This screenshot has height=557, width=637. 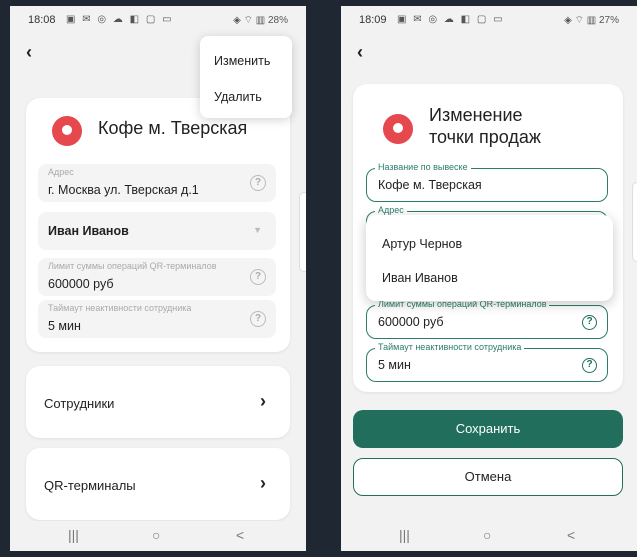 I want to click on timeout-value: 5 мин, so click(x=64, y=326).